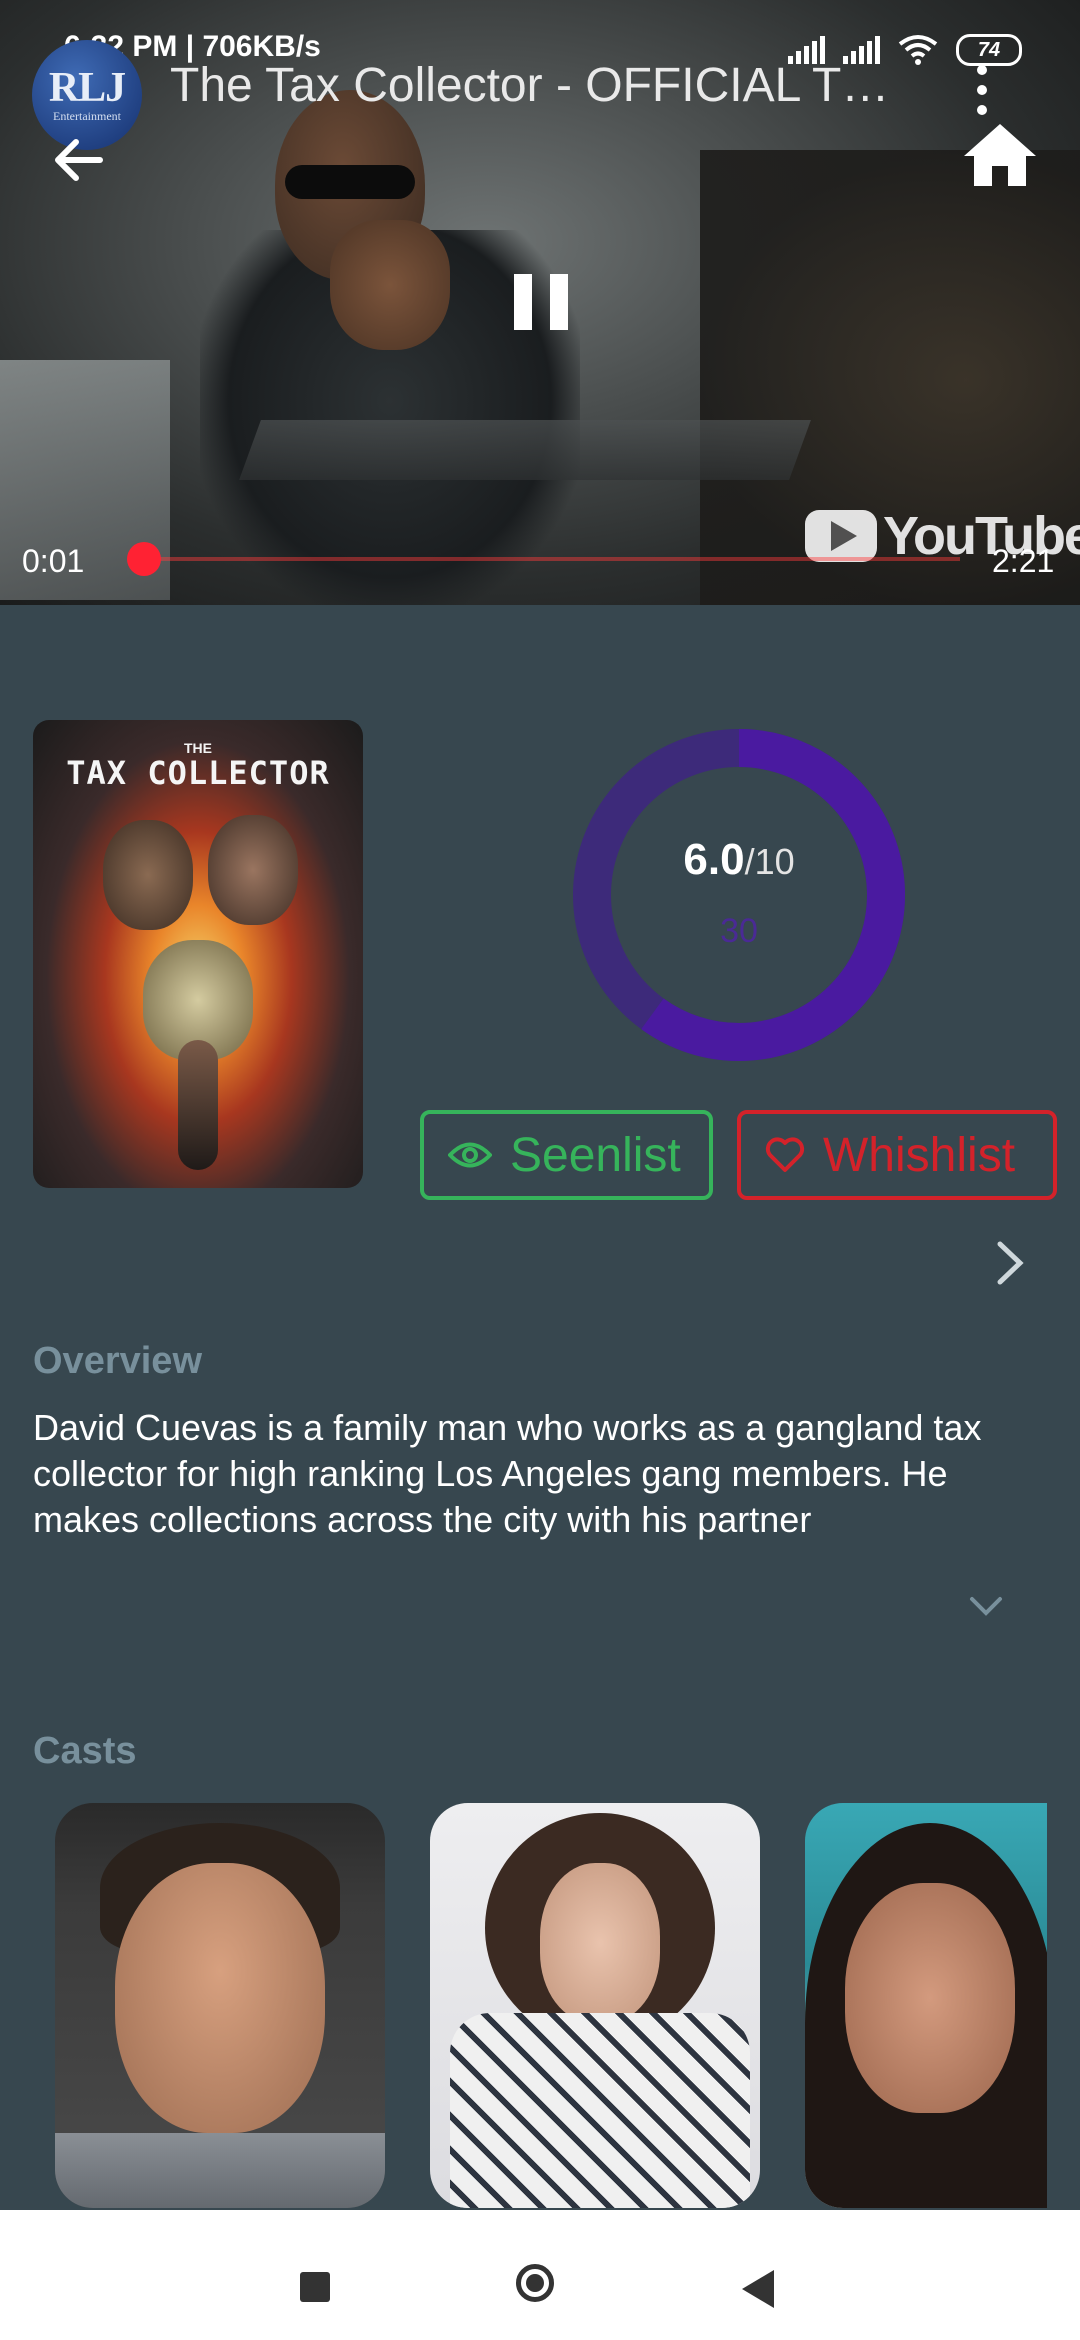 This screenshot has height=2340, width=1080. What do you see at coordinates (595, 1155) in the screenshot?
I see `seenlist-label: Seenlist` at bounding box center [595, 1155].